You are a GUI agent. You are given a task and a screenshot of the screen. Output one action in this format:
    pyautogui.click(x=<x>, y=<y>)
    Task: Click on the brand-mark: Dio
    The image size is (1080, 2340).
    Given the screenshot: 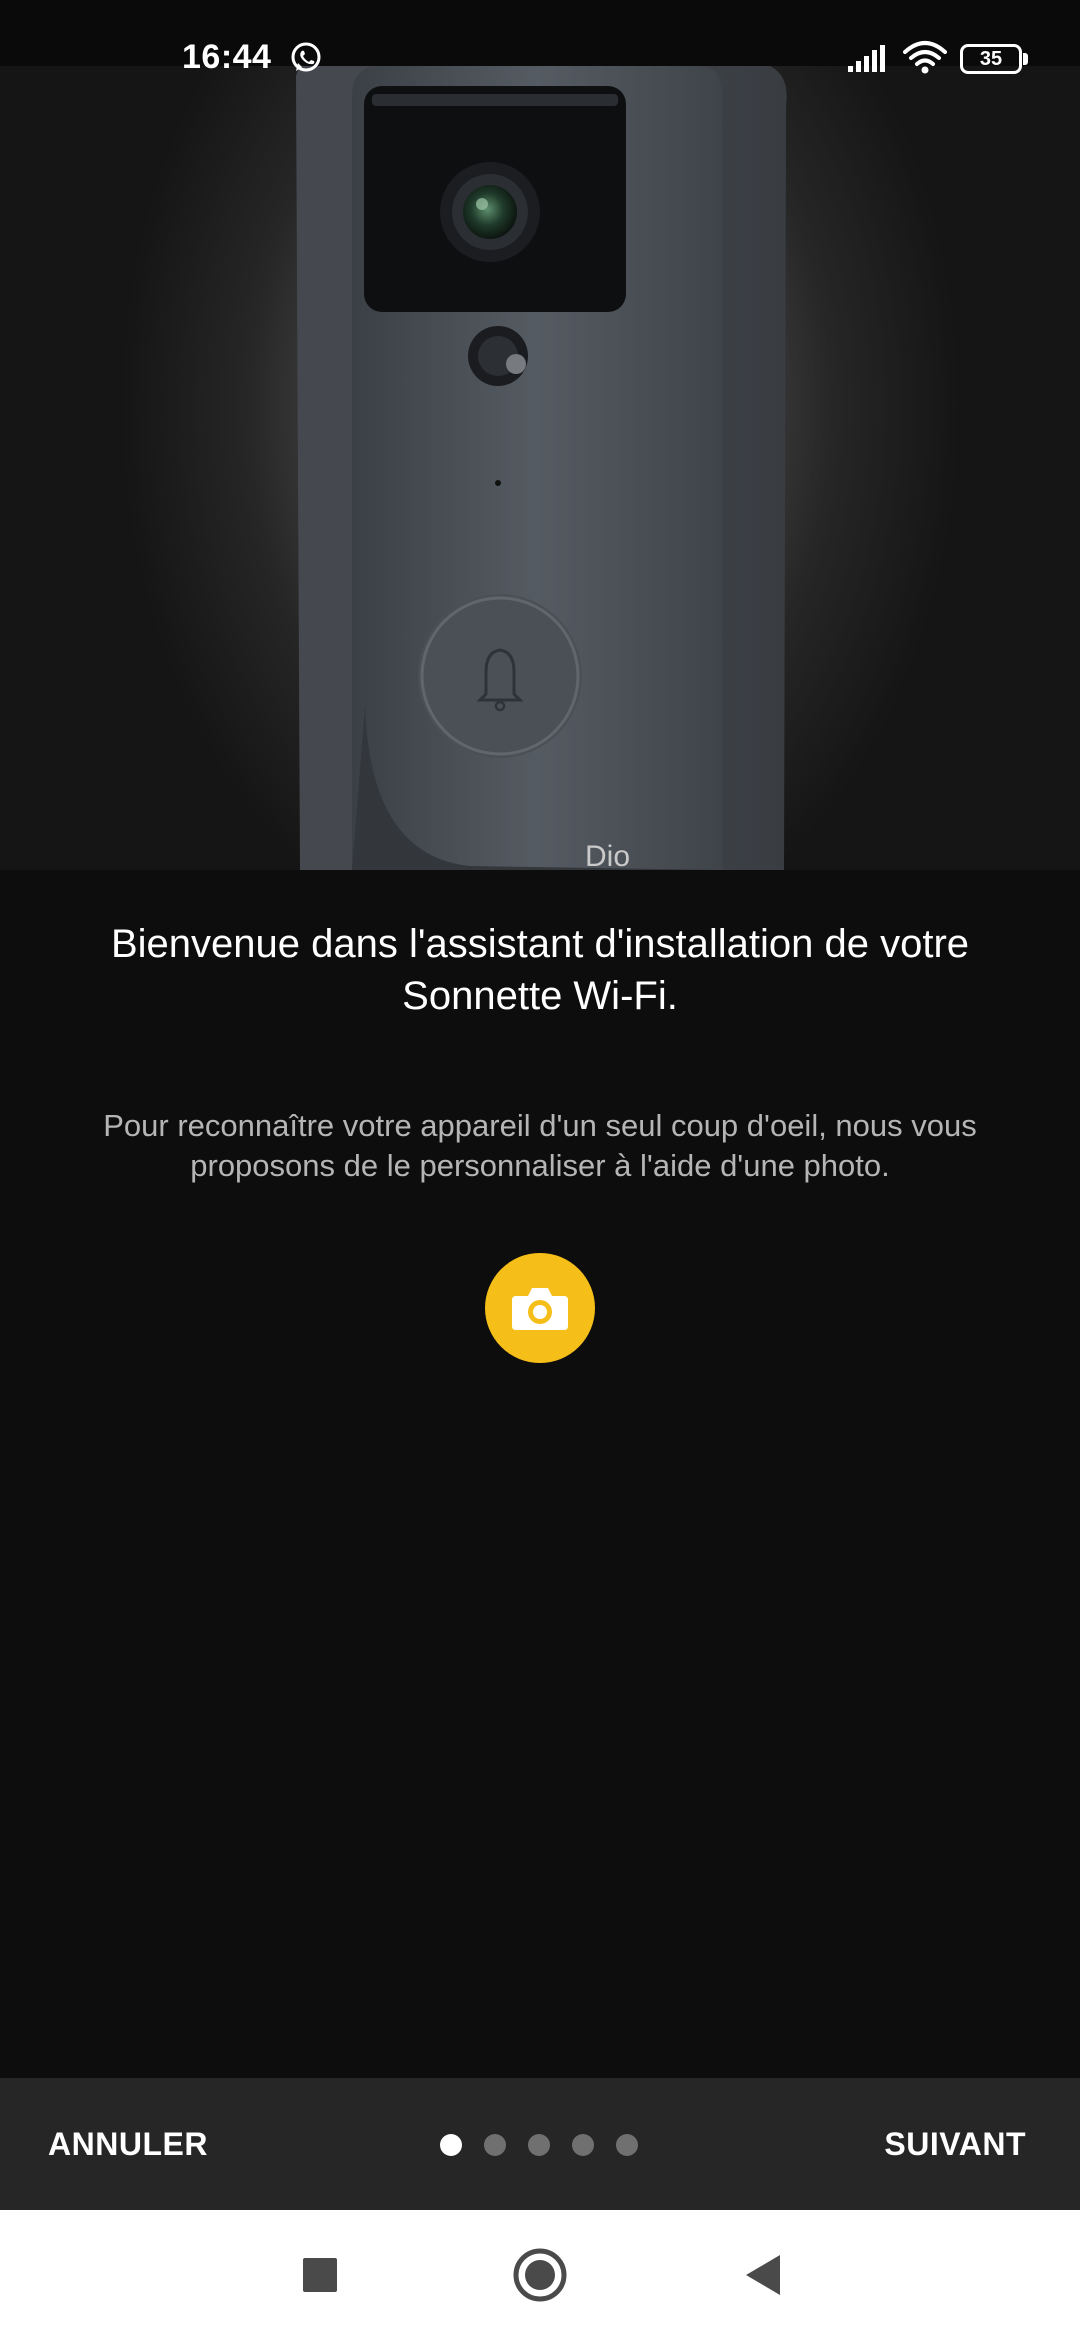 What is the action you would take?
    pyautogui.click(x=607, y=855)
    